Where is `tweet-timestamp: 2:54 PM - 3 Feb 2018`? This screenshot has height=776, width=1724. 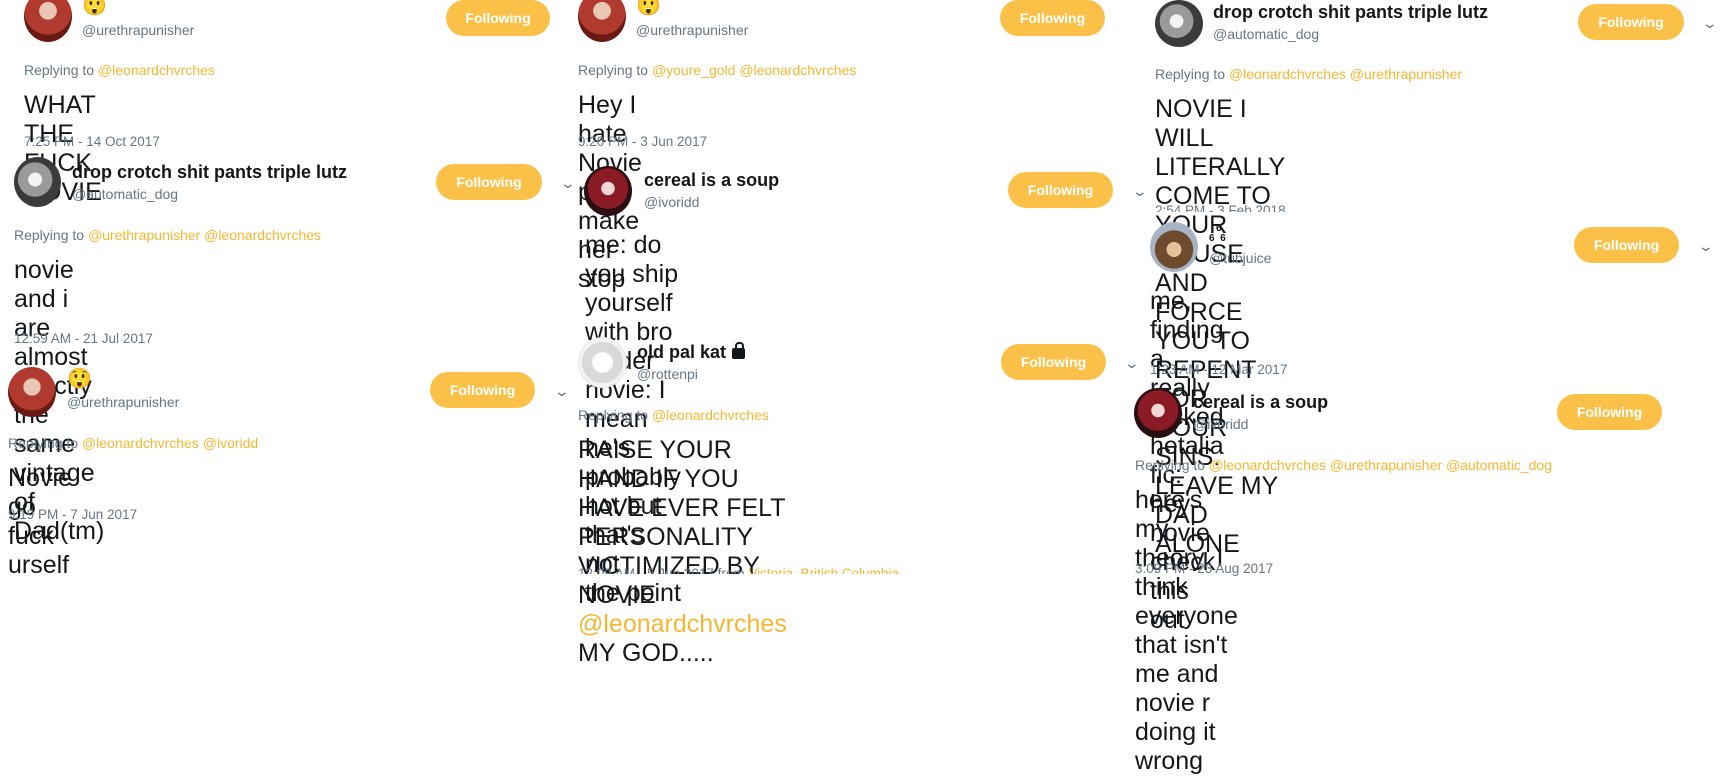
tweet-timestamp: 2:54 PM - 3 Feb 2018 is located at coordinates (1220, 207).